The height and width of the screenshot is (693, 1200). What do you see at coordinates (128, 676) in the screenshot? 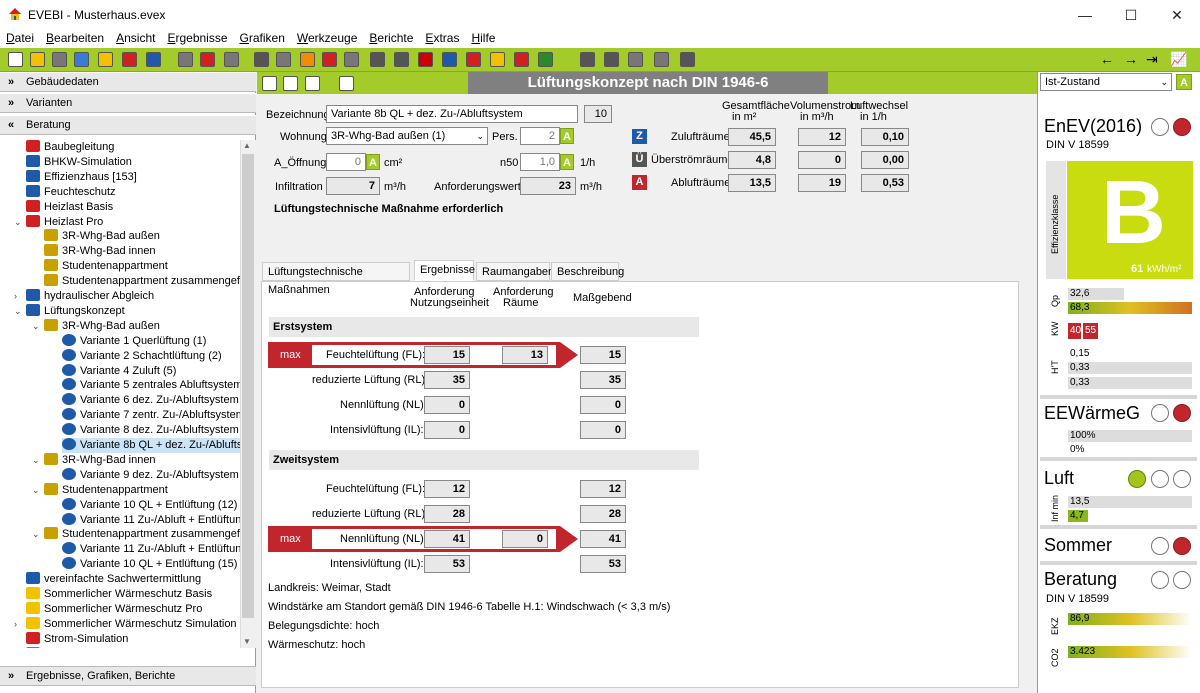
I see `section-ergebnisse: » Ergebnisse, Grafiken, Berichte` at bounding box center [128, 676].